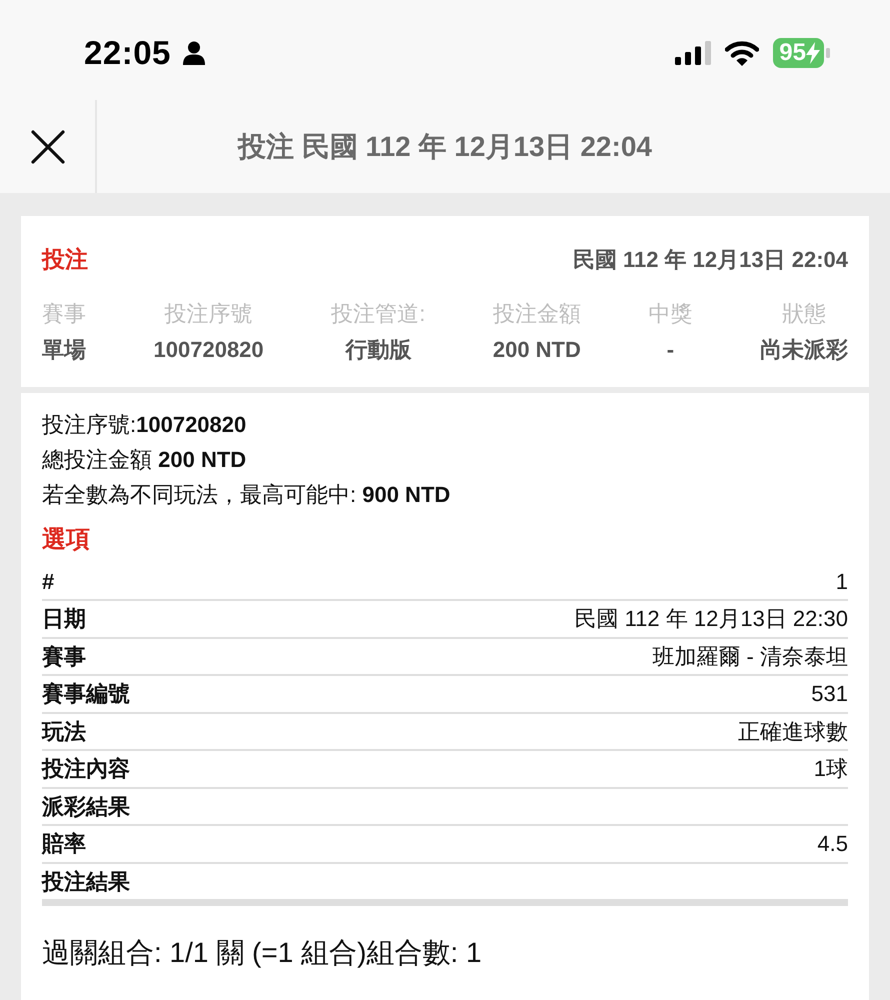  I want to click on row-label: 投注內容, so click(86, 769).